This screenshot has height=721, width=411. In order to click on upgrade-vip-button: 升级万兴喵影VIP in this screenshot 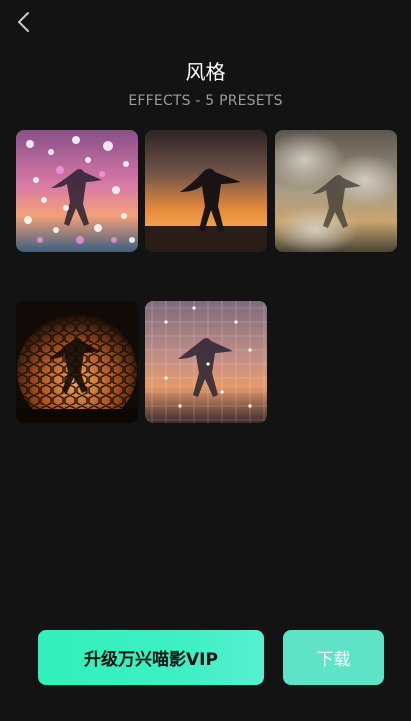, I will do `click(151, 657)`.